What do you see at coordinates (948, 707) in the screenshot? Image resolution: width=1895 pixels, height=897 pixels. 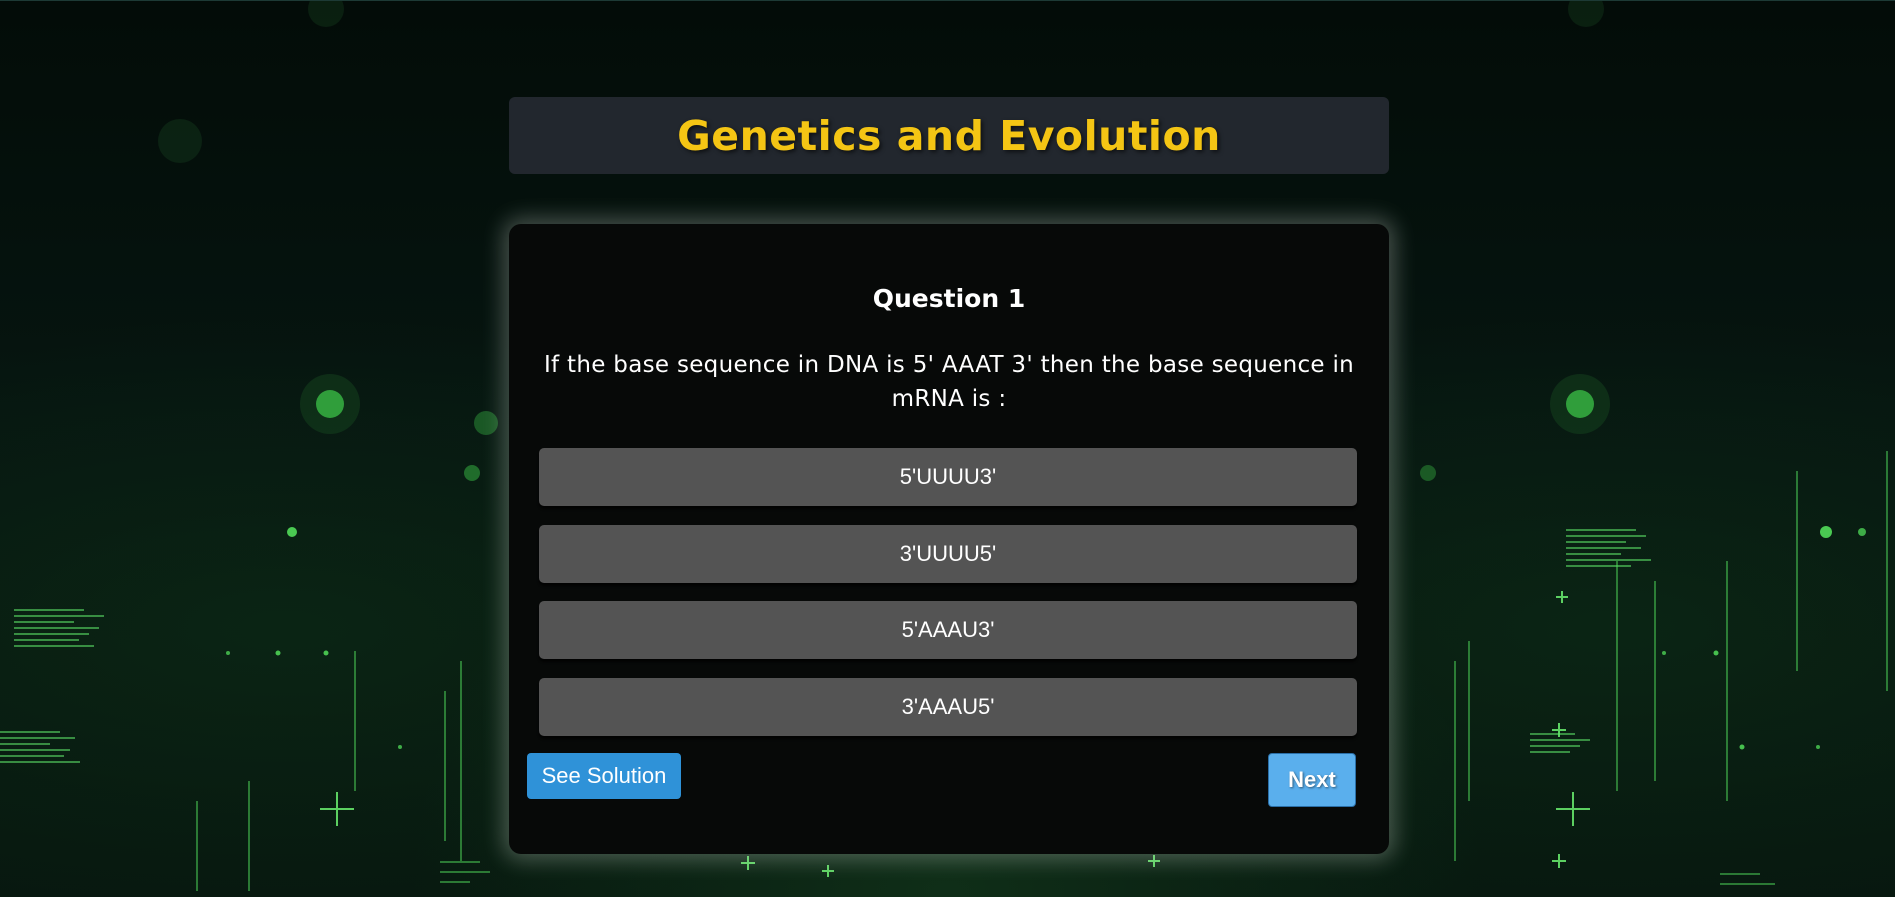 I see `answer-option-4: 3'AAAU5'` at bounding box center [948, 707].